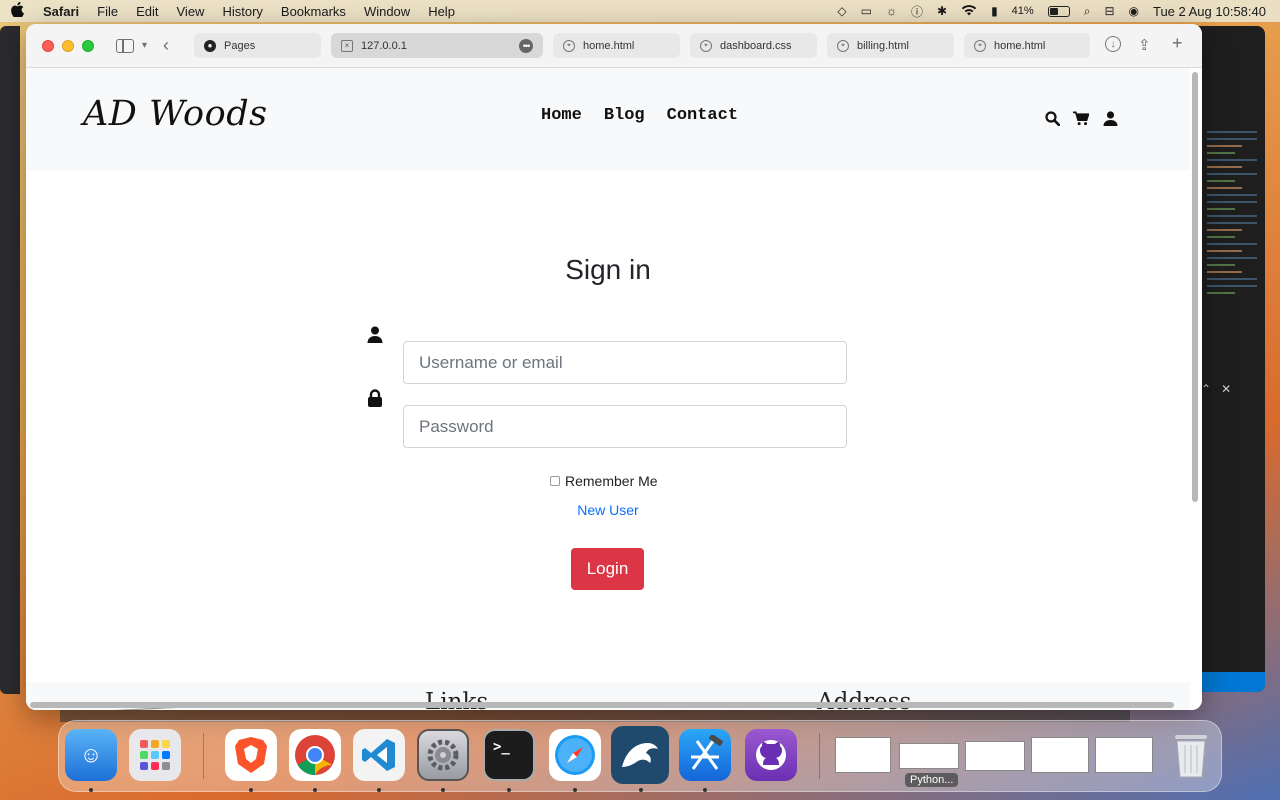  I want to click on battery-percent: 41%, so click(1022, 11).